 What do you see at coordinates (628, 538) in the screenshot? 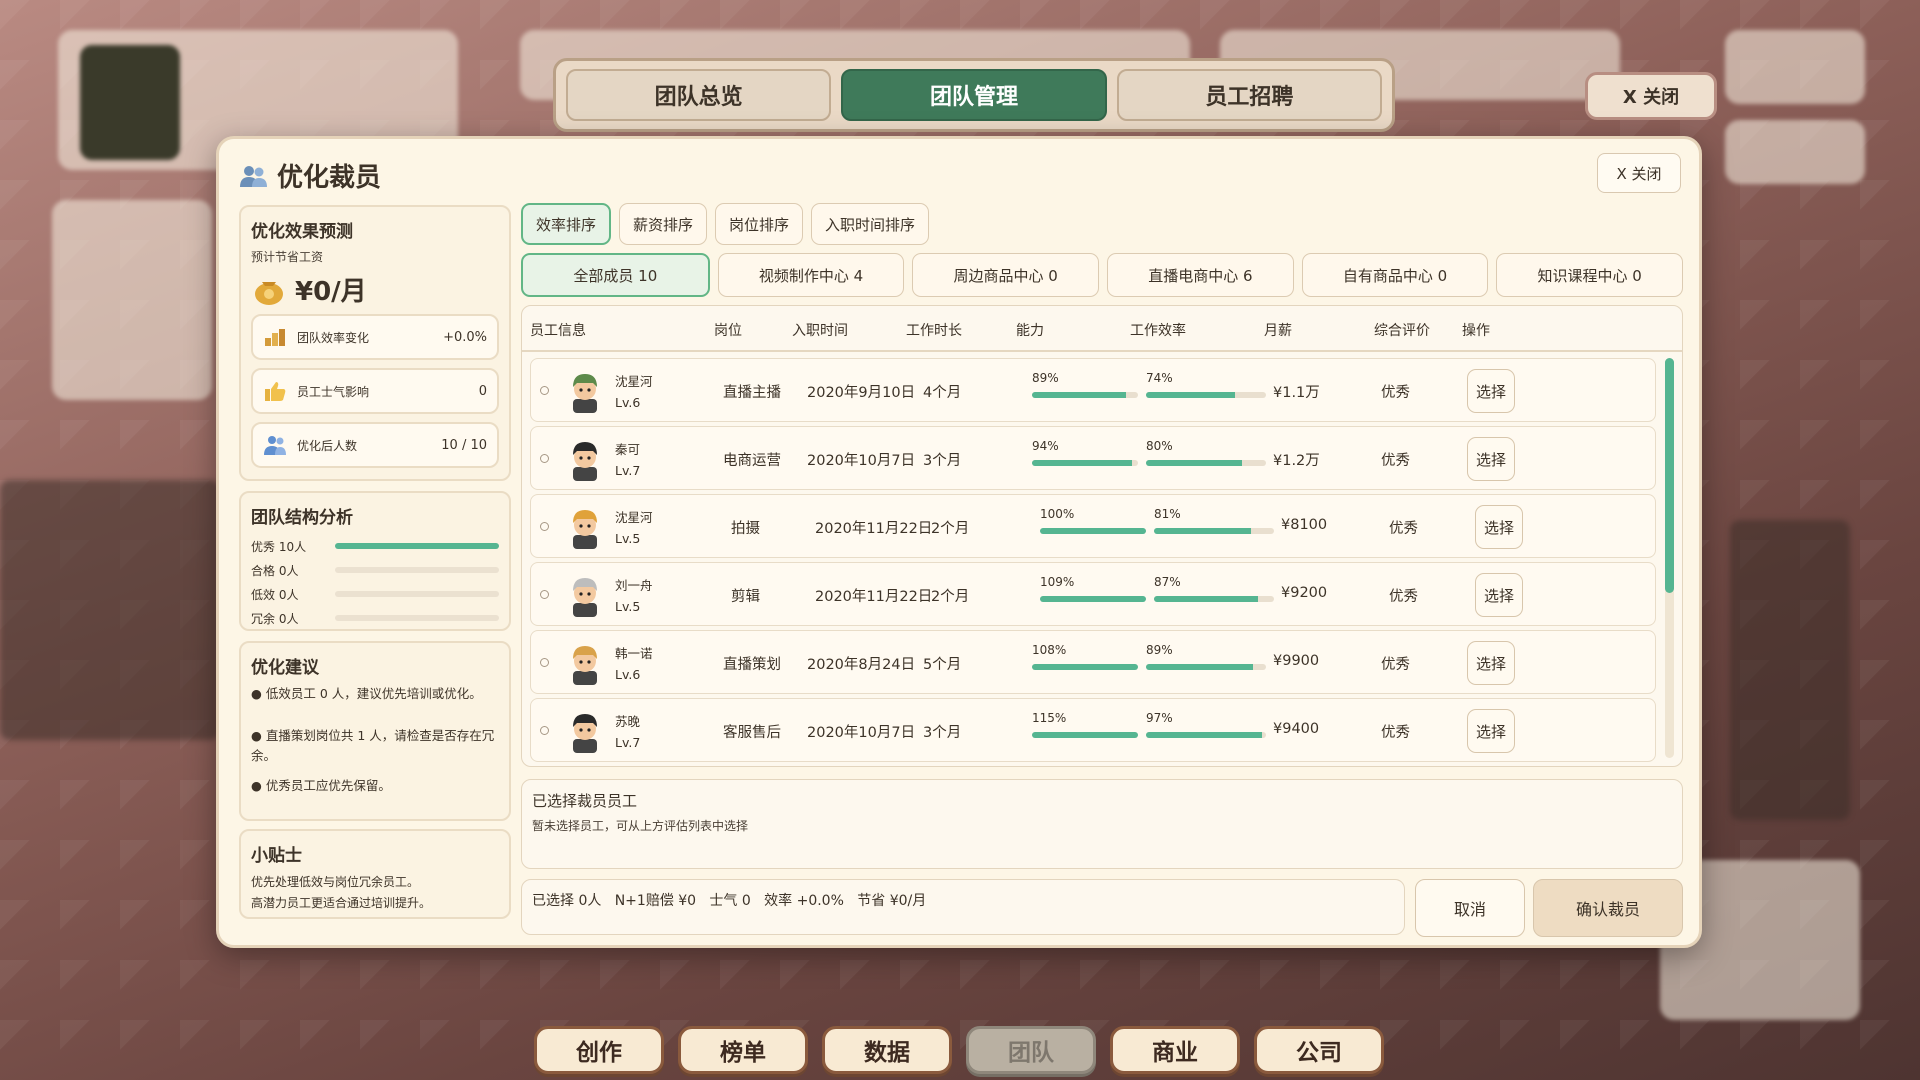
I see `employee-level: Lv.5` at bounding box center [628, 538].